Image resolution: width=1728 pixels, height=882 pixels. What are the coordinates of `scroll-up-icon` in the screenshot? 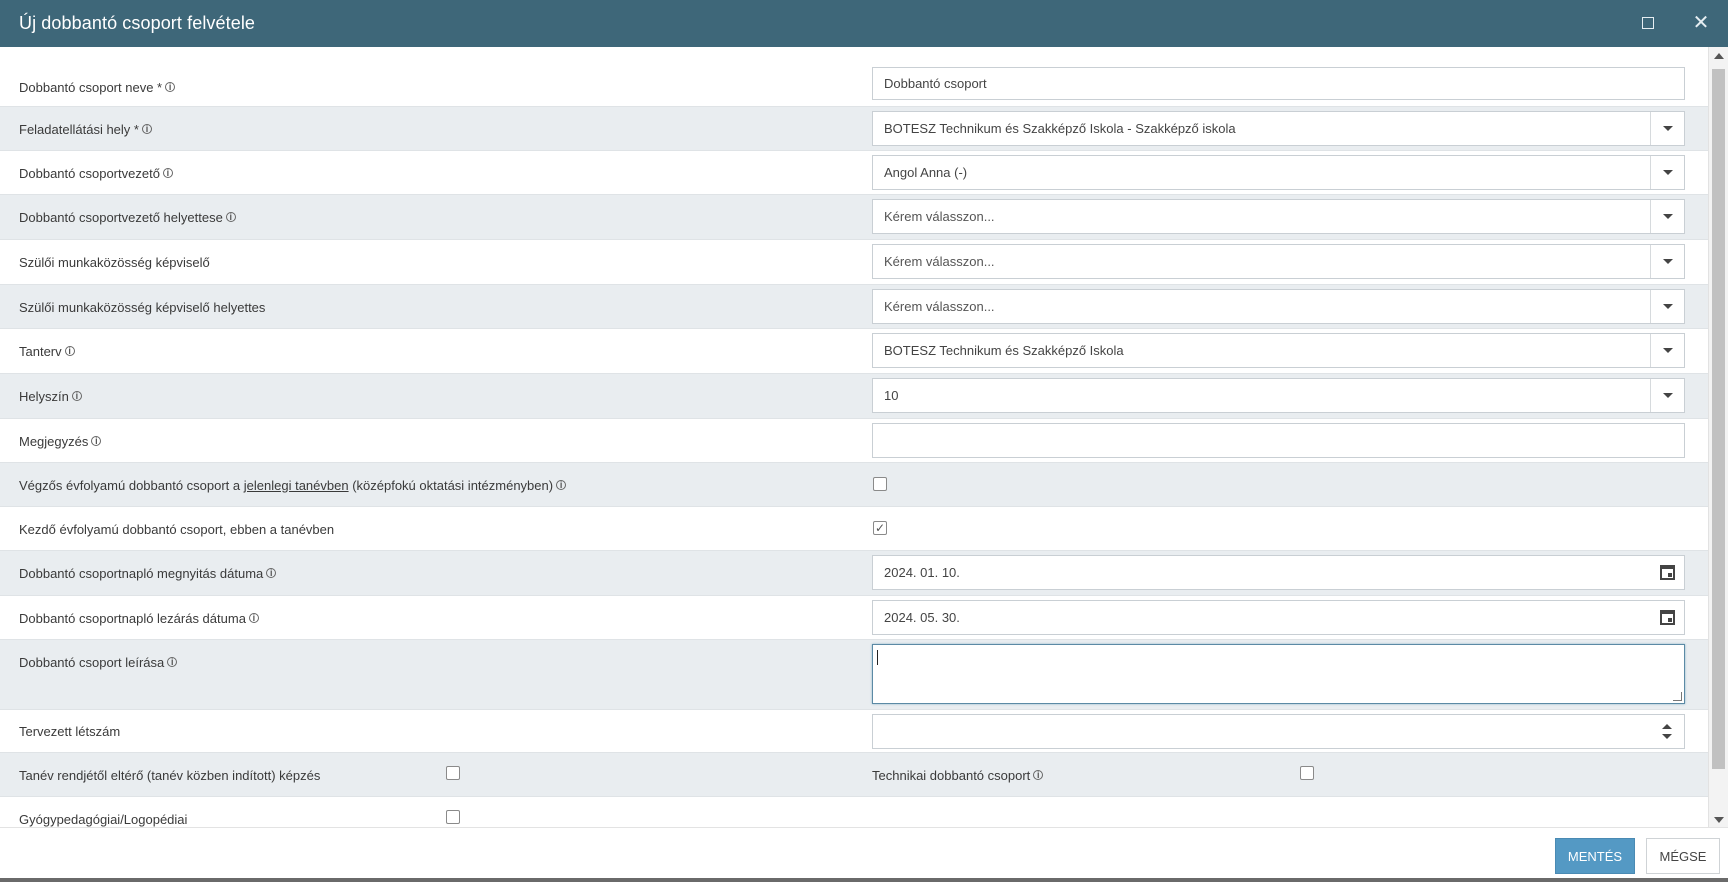 It's located at (1719, 56).